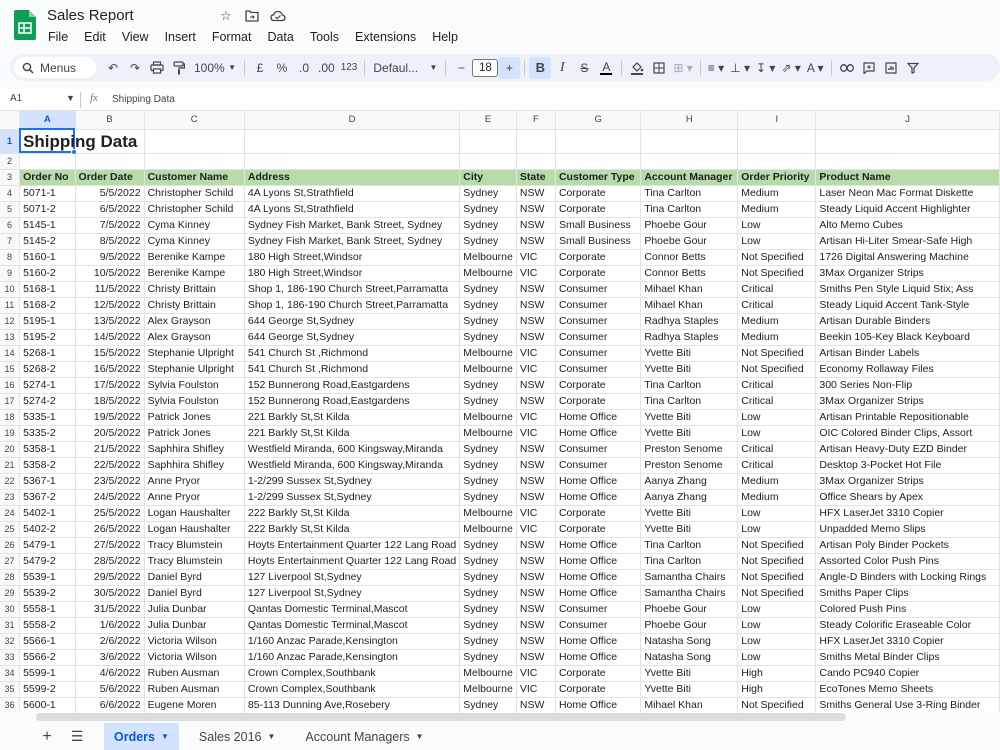 Image resolution: width=1000 pixels, height=750 pixels. What do you see at coordinates (110, 545) in the screenshot?
I see `cell: 27/5/2022` at bounding box center [110, 545].